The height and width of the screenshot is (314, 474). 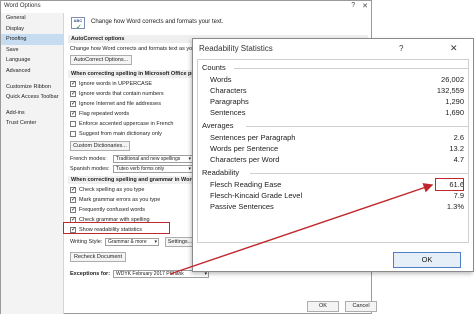 I want to click on option-french-uppercase: Enforce accented uppercase in French, so click(x=121, y=124).